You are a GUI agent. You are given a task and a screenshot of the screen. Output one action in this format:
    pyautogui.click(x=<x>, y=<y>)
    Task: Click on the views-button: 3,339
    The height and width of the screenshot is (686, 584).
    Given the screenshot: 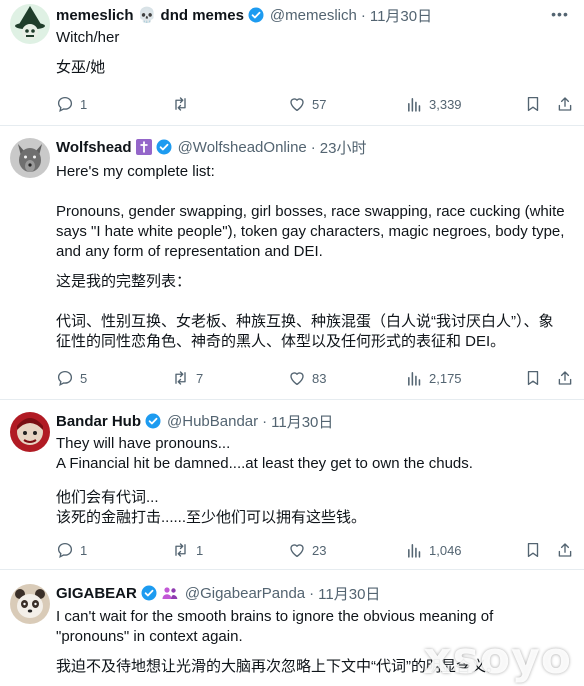 What is the action you would take?
    pyautogui.click(x=434, y=104)
    